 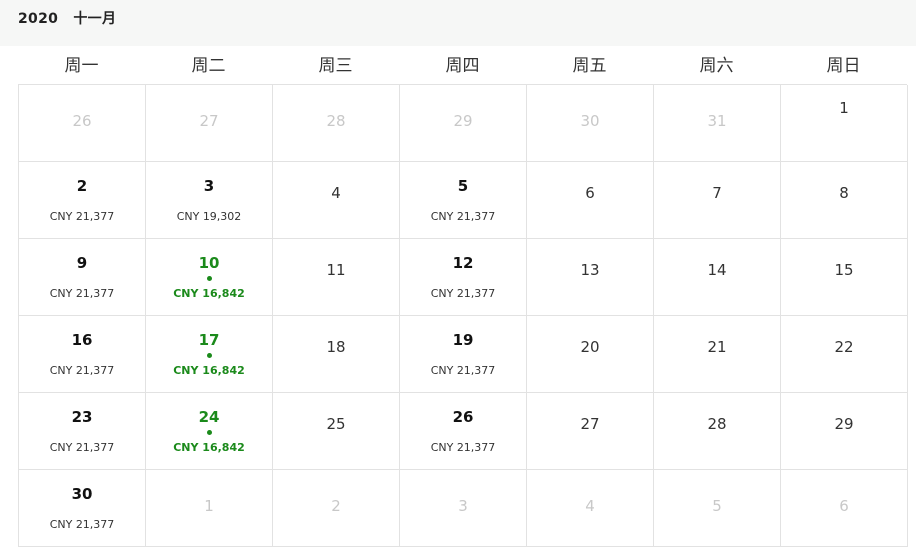 I want to click on day-number: 11, so click(x=336, y=270).